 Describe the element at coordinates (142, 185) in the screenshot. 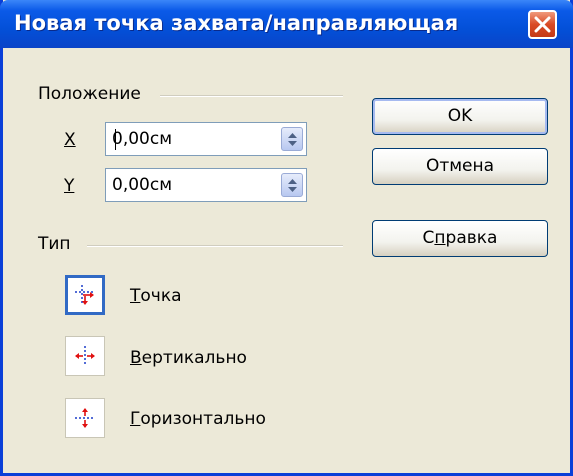

I see `y-position-value: 0,00см` at that location.